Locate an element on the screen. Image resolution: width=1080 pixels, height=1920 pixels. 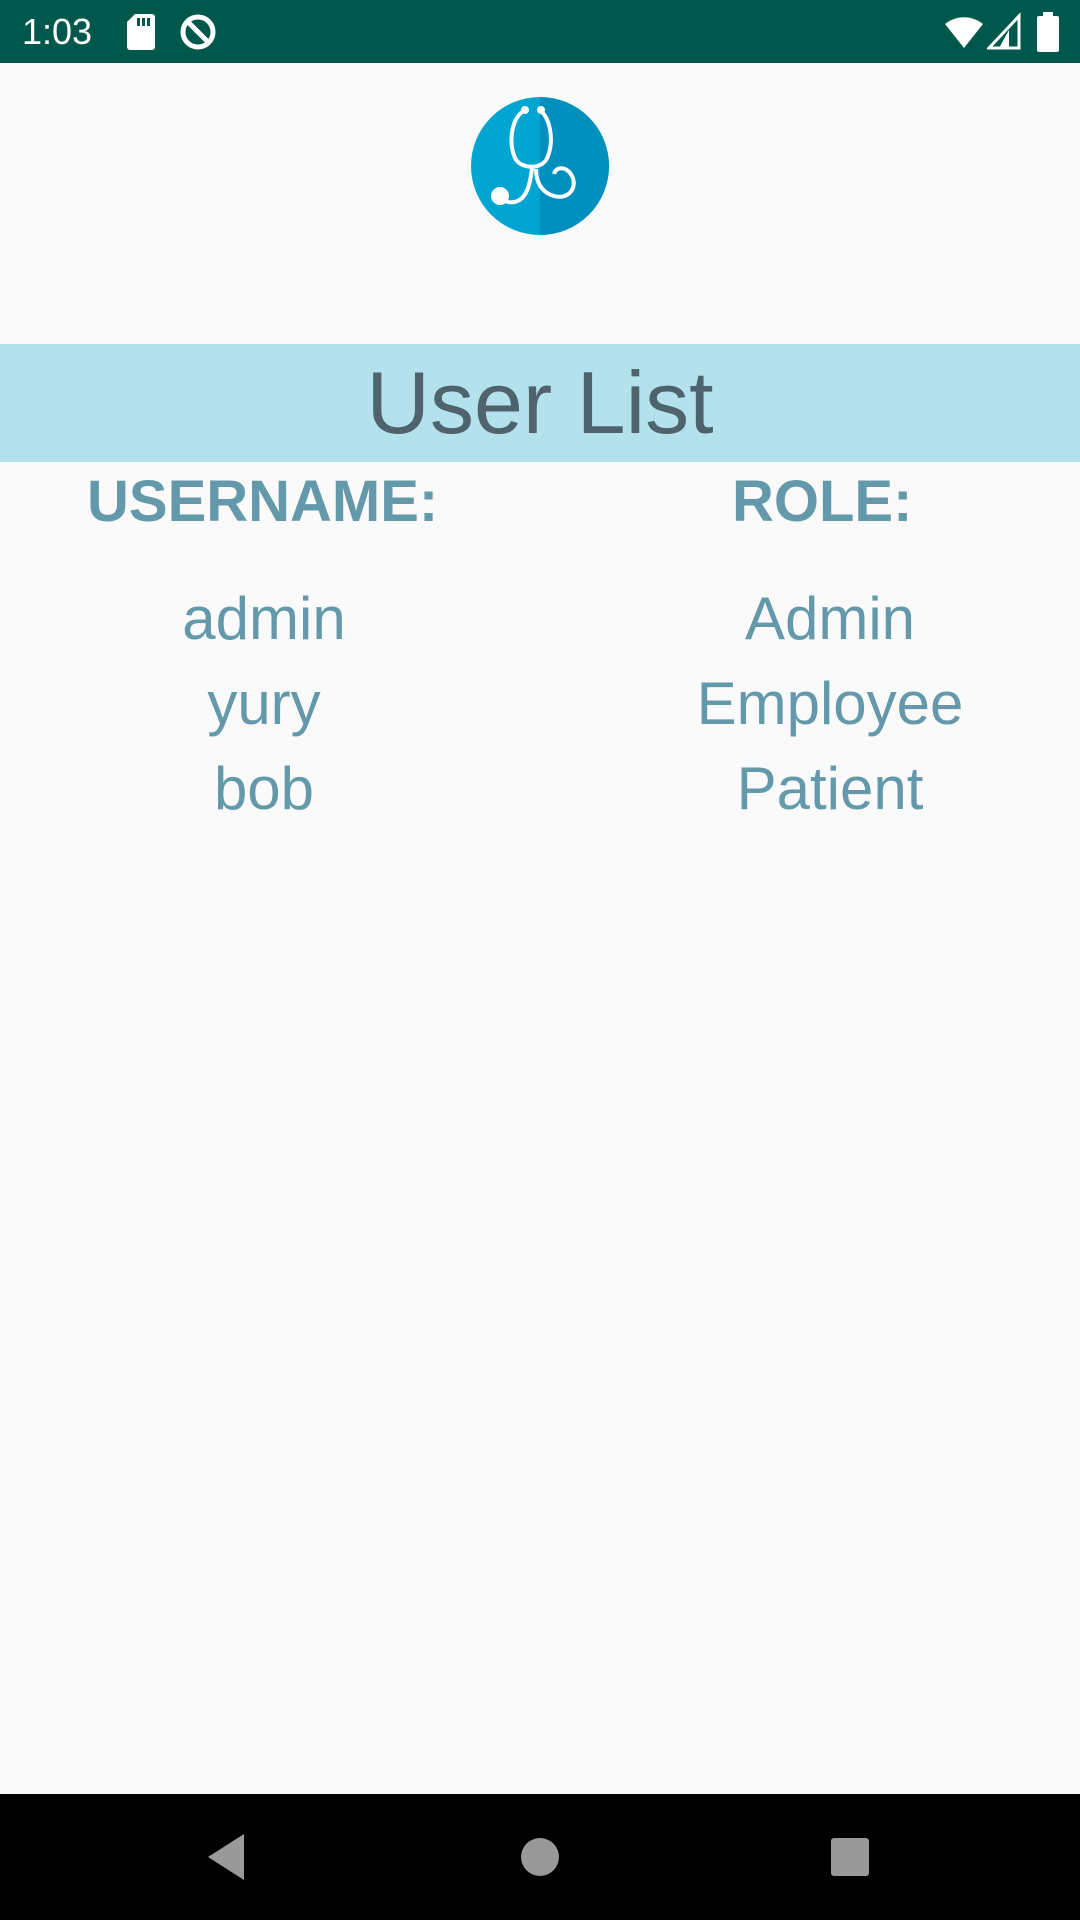
sd-card-icon is located at coordinates (141, 32).